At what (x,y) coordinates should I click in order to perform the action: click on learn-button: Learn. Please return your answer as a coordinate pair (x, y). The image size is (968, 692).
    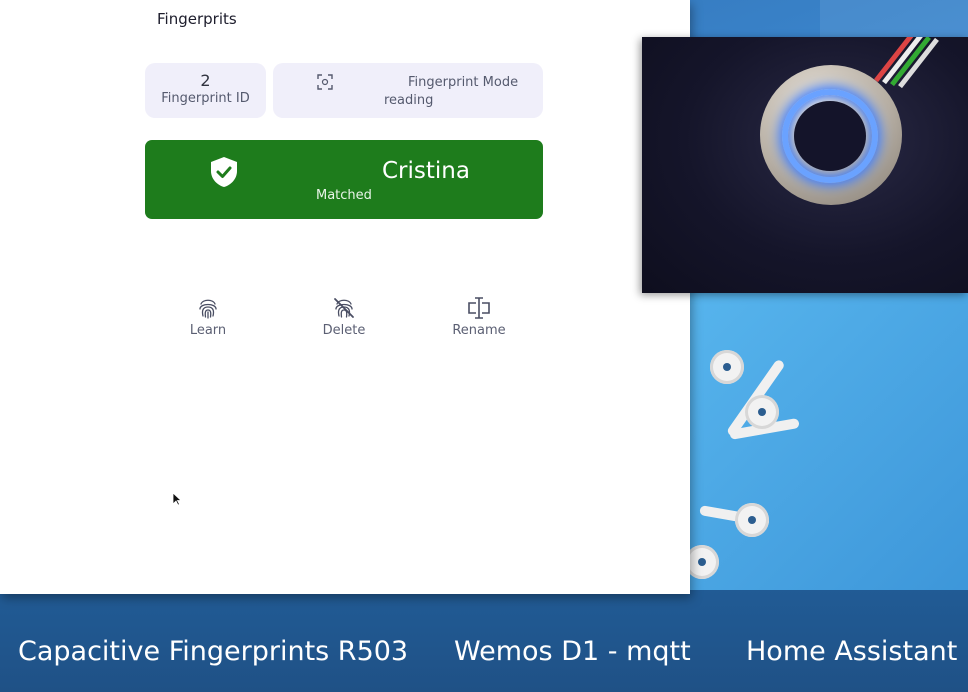
    Looking at the image, I should click on (208, 317).